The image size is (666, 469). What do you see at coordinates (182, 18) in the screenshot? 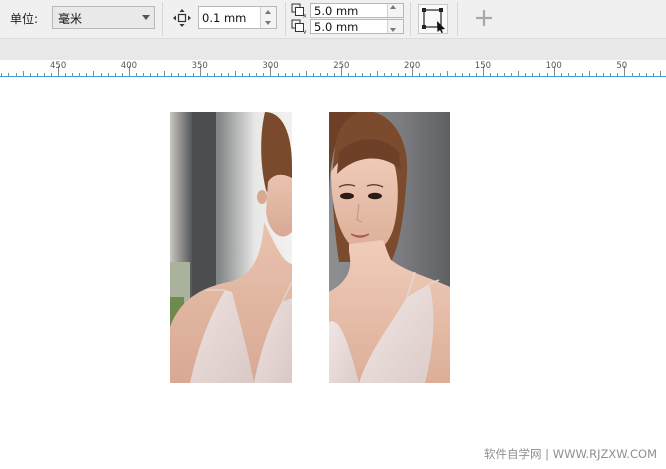
I see `nudge-arrows-icon` at bounding box center [182, 18].